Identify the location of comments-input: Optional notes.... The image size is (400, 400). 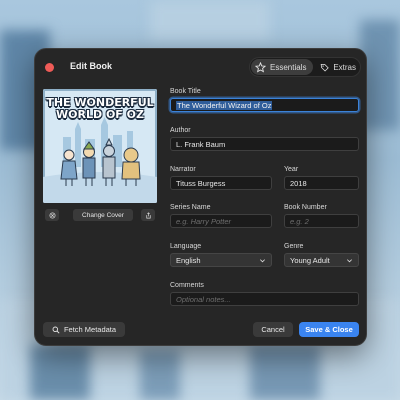
(264, 299).